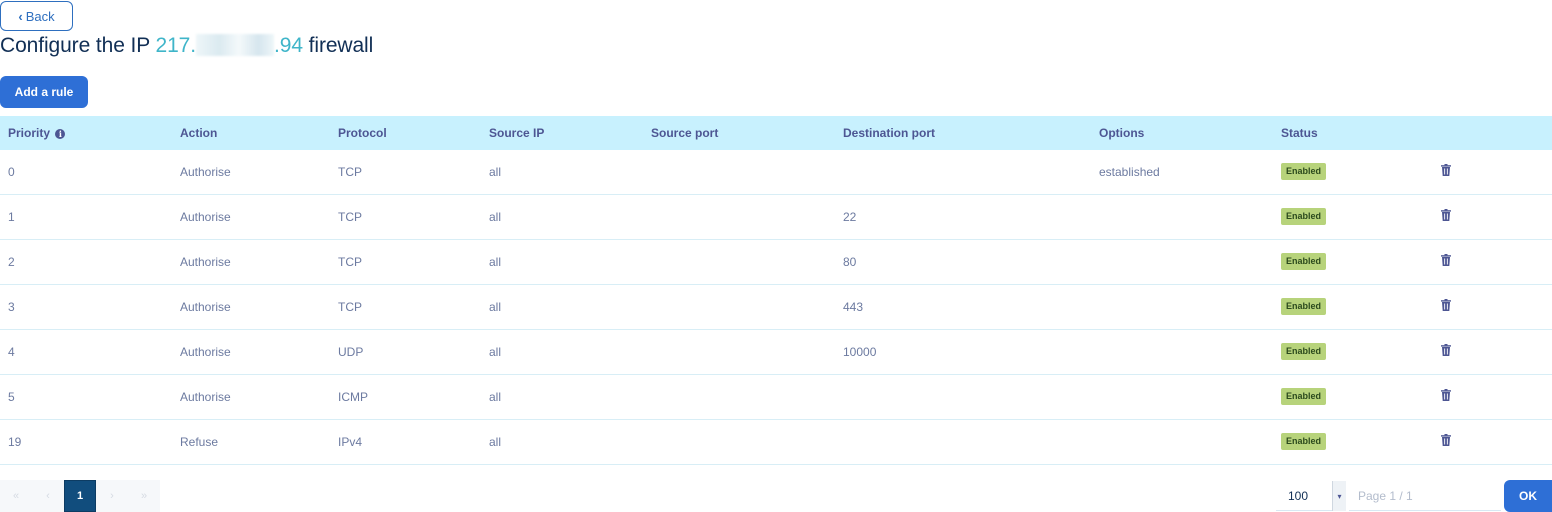  What do you see at coordinates (1129, 172) in the screenshot?
I see `cell-options: established` at bounding box center [1129, 172].